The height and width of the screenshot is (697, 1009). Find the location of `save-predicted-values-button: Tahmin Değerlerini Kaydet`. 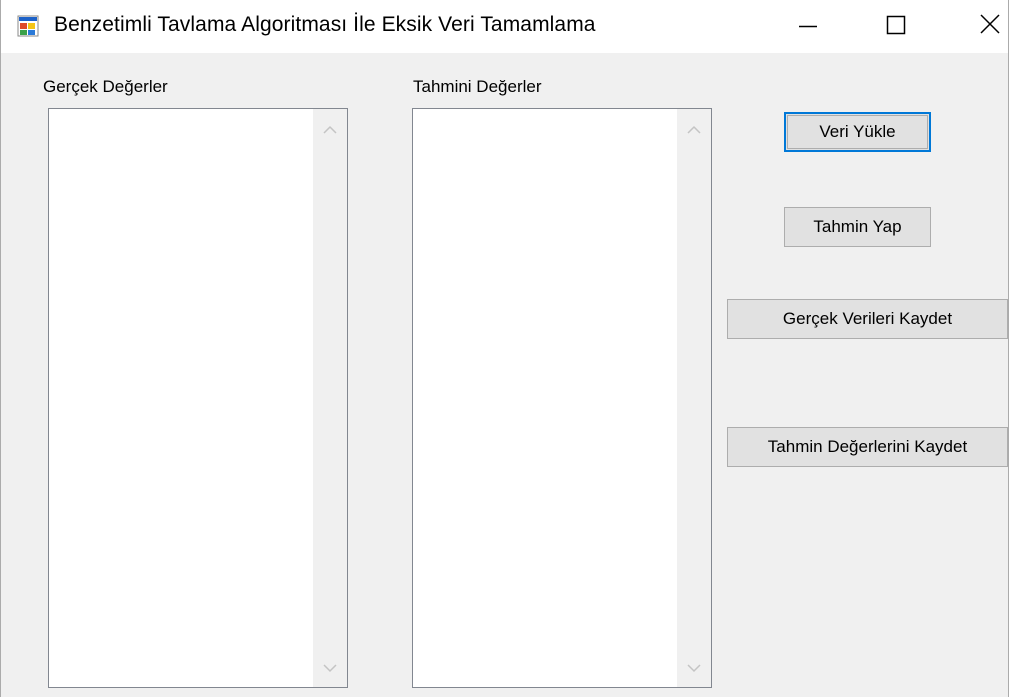

save-predicted-values-button: Tahmin Değerlerini Kaydet is located at coordinates (867, 447).